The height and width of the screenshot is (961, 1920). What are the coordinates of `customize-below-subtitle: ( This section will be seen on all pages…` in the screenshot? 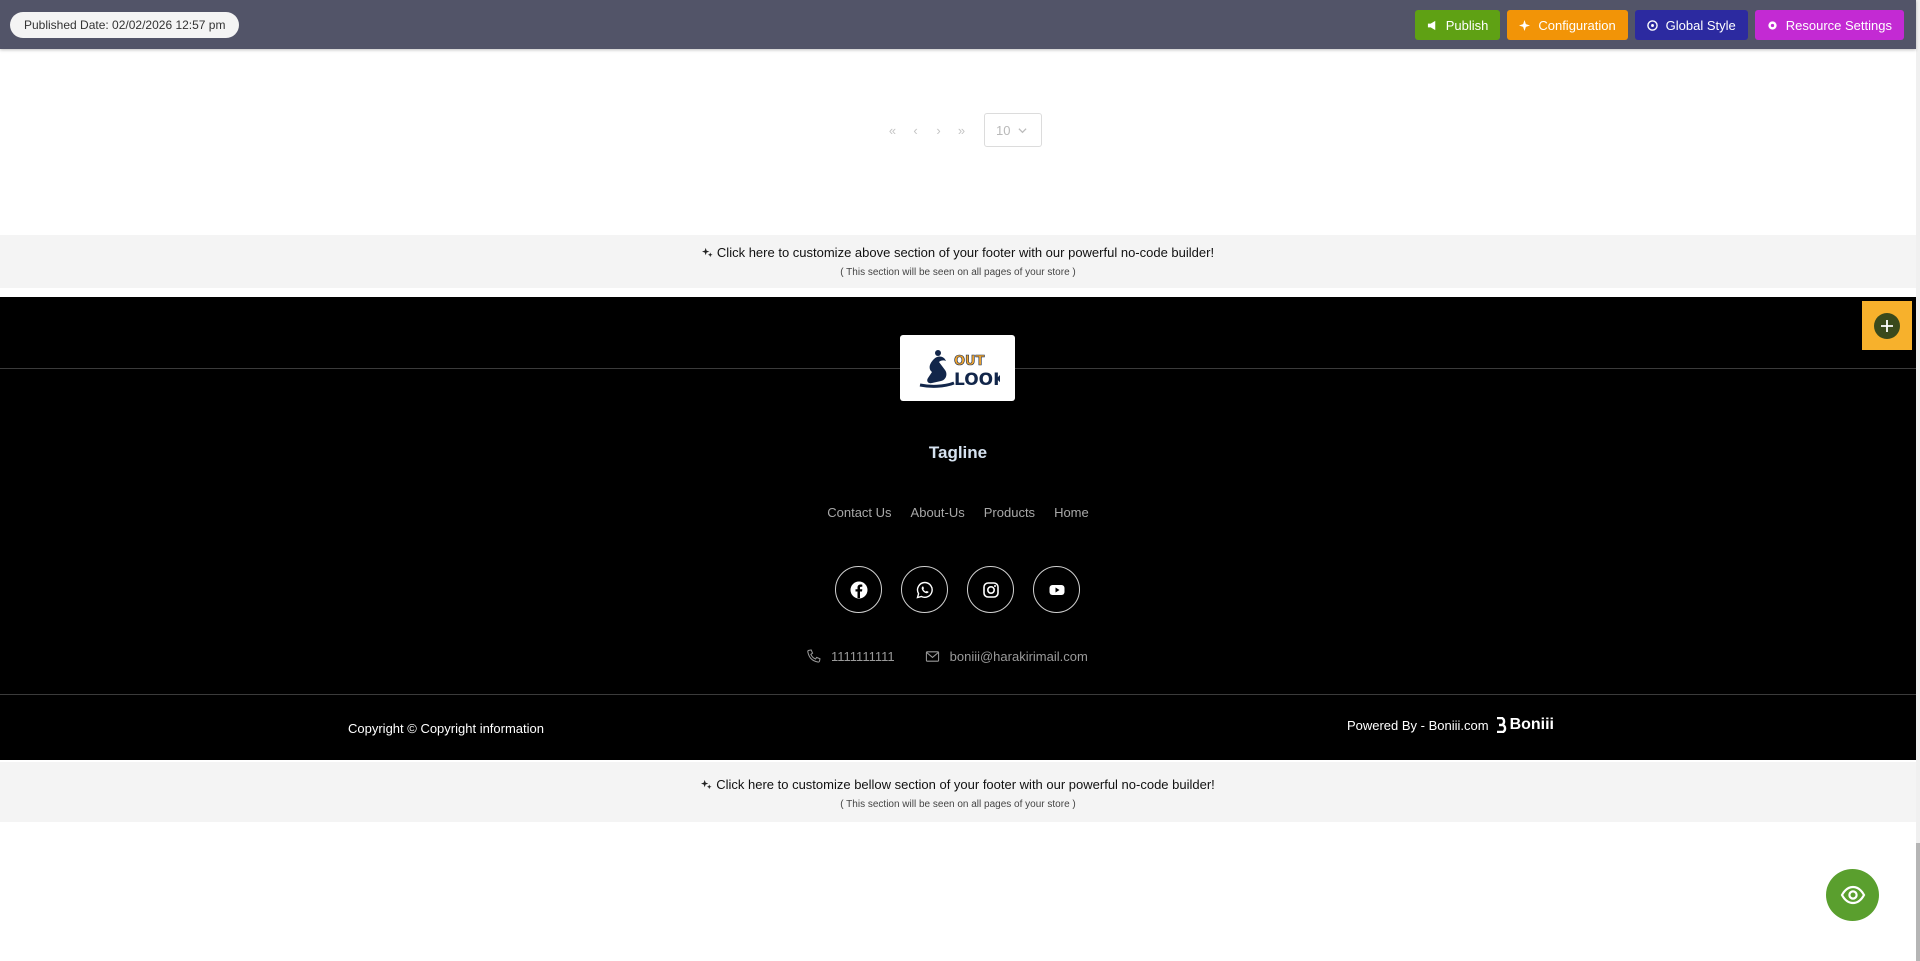 It's located at (958, 804).